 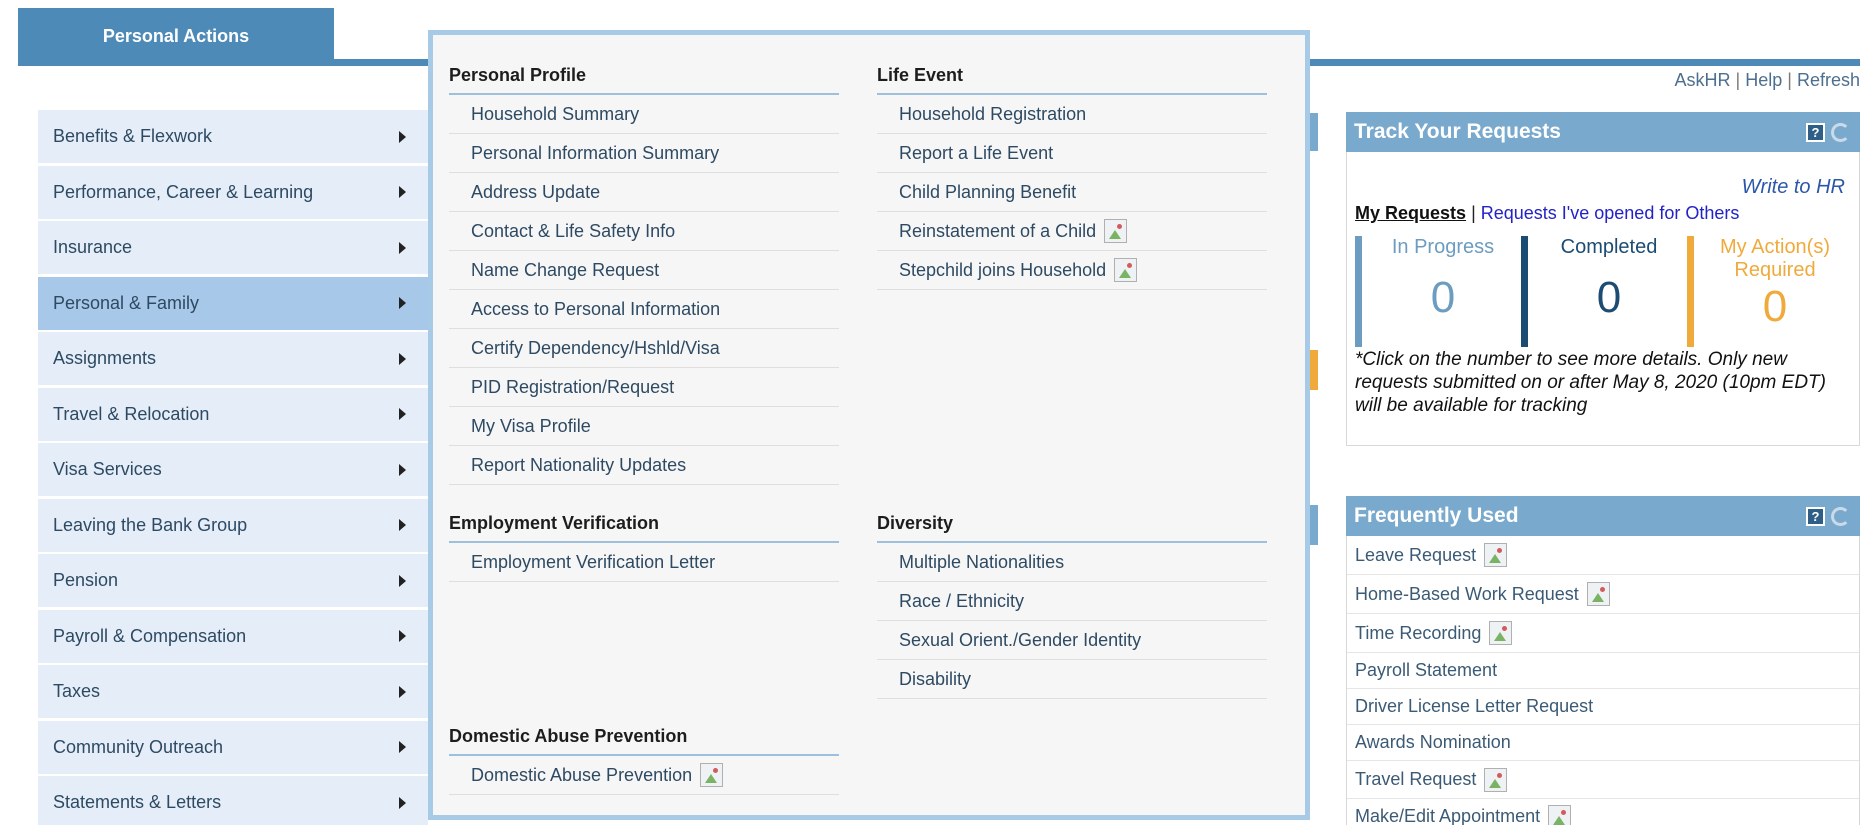 I want to click on link-certify-dependency: Certify Dependency/Hshld/Visa, so click(x=644, y=348).